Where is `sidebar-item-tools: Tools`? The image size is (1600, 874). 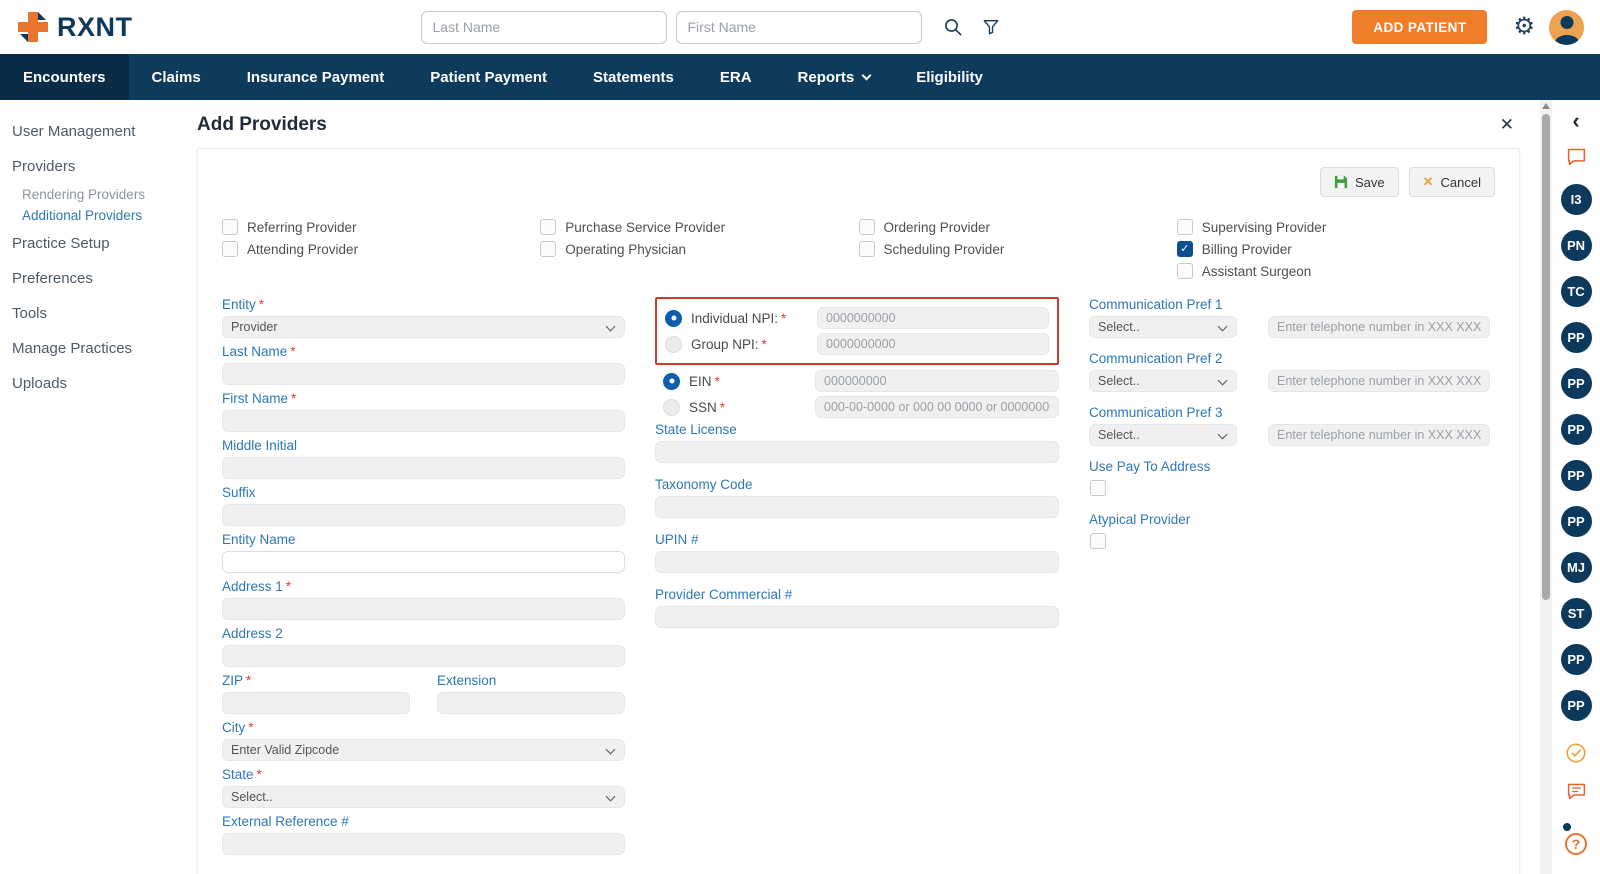
sidebar-item-tools: Tools is located at coordinates (95, 313).